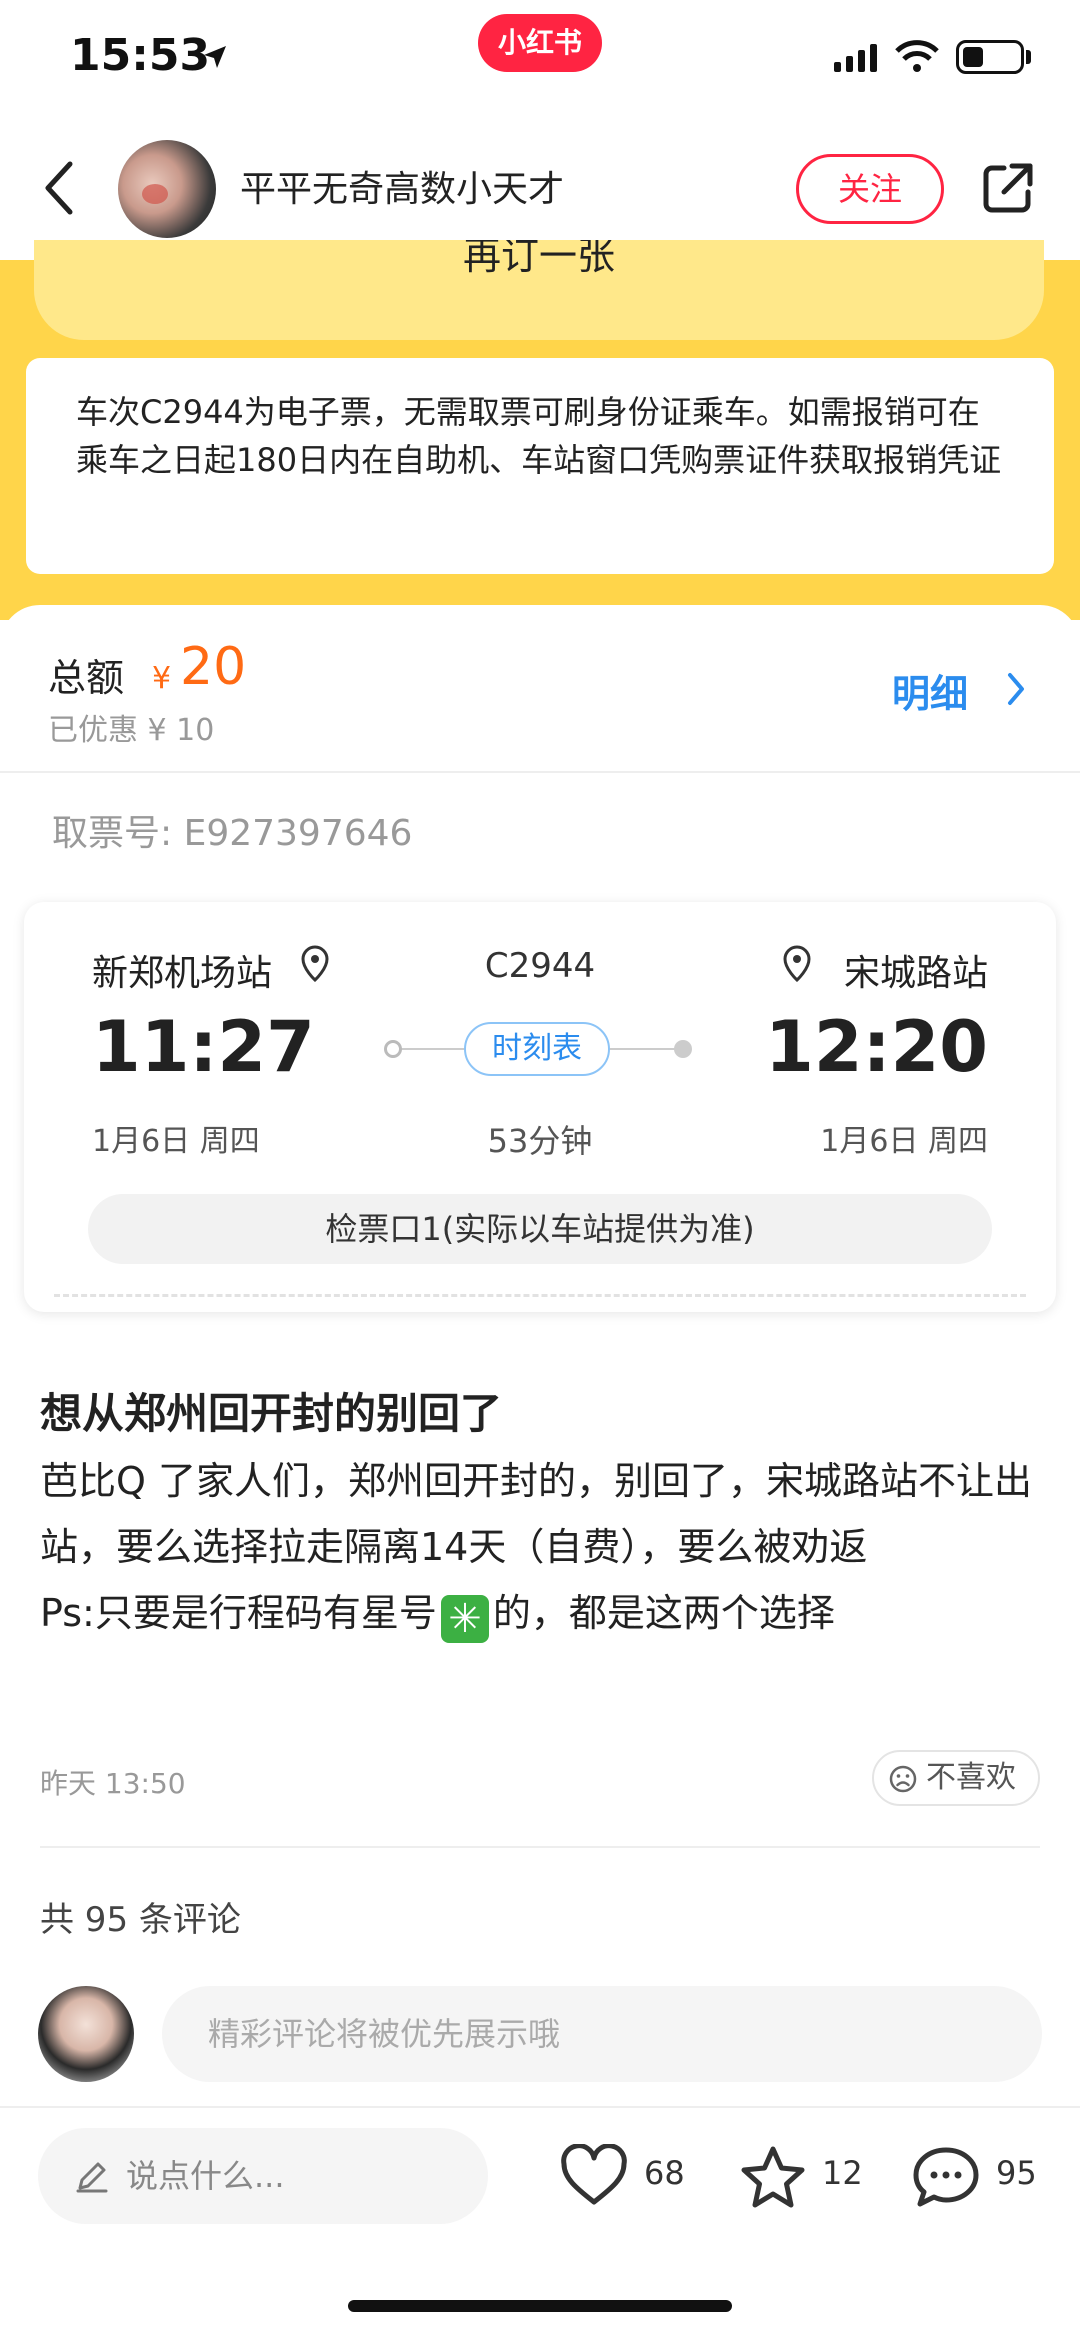  Describe the element at coordinates (980, 2177) in the screenshot. I see `comment-button: 95` at that location.